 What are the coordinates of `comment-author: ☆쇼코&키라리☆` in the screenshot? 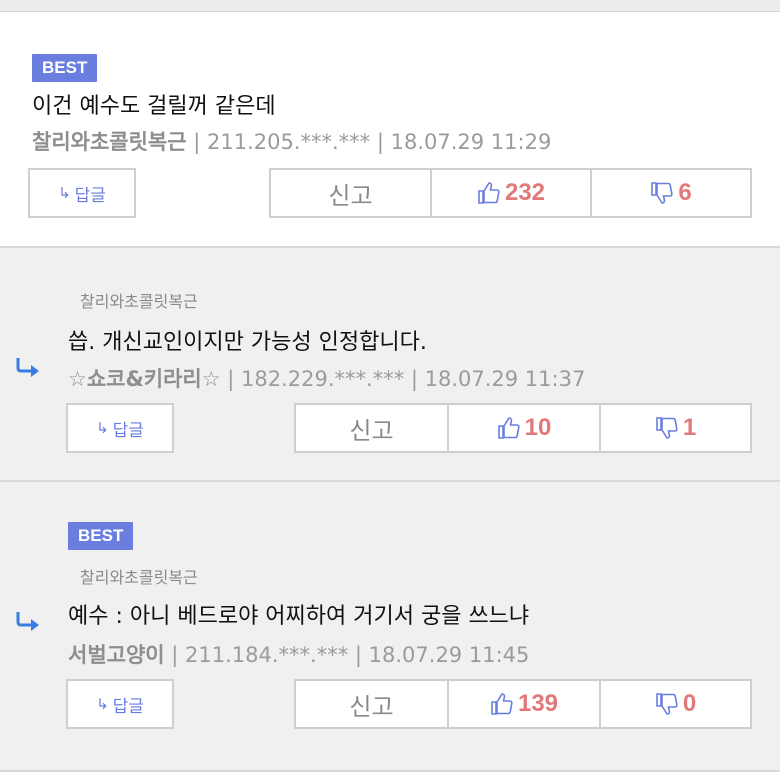 It's located at (144, 379).